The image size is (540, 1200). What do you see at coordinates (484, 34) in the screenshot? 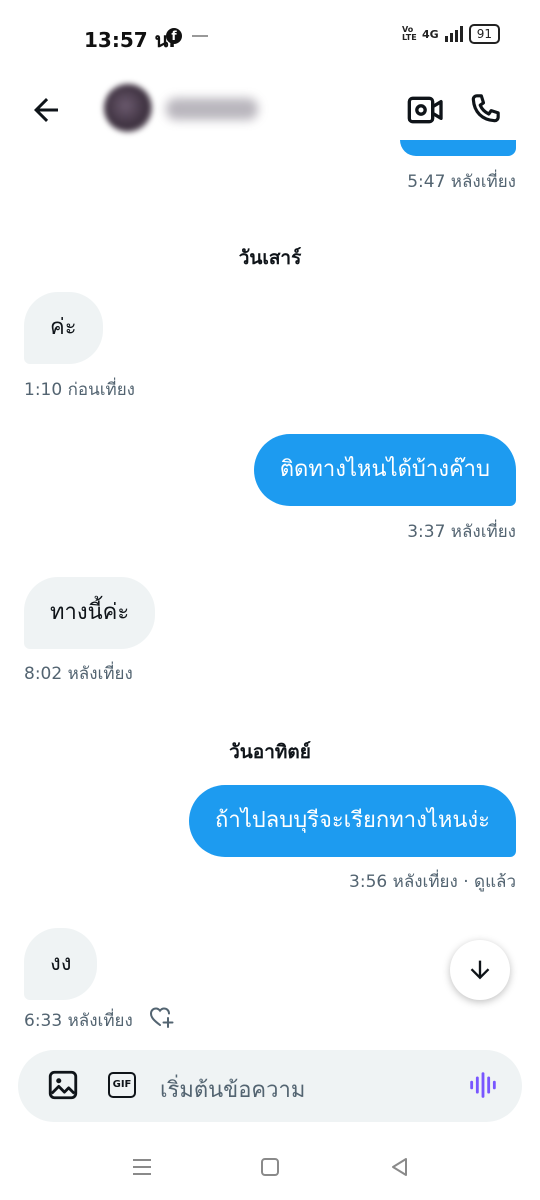
I see `battery-indicator: 91` at bounding box center [484, 34].